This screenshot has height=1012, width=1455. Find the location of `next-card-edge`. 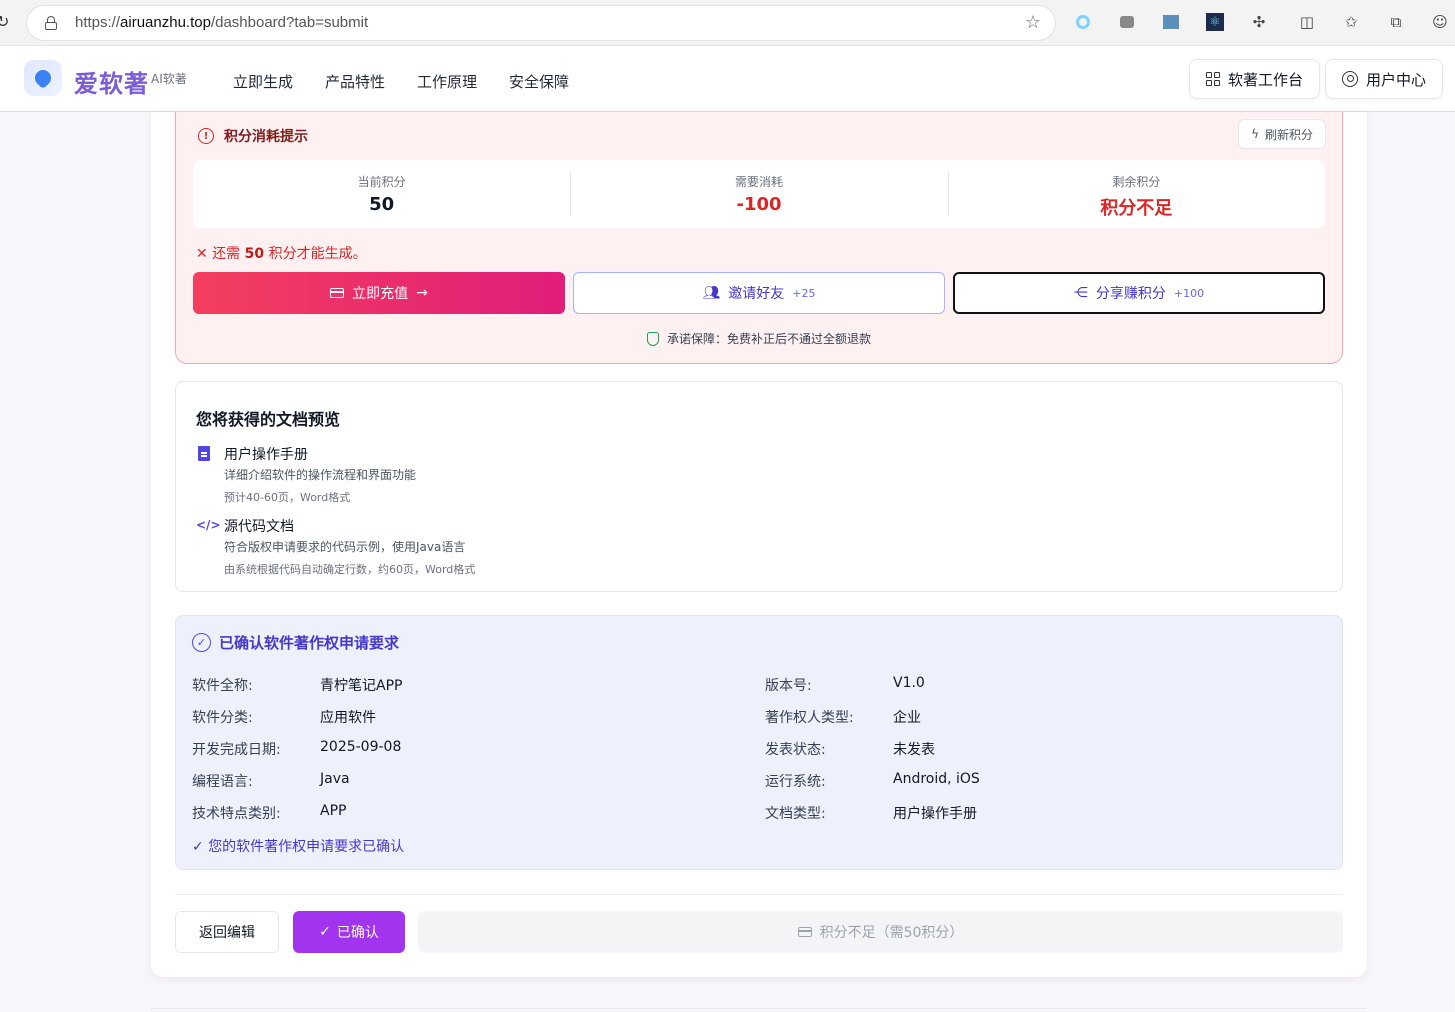

next-card-edge is located at coordinates (759, 1010).